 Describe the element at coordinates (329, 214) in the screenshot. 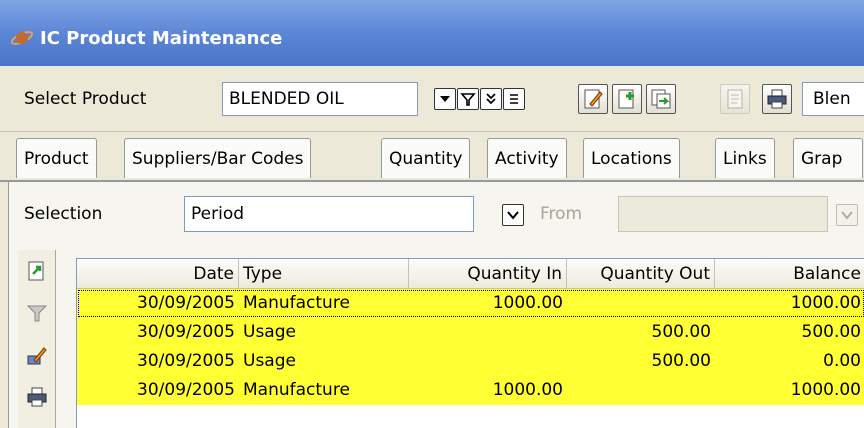

I see `selection-input: Period` at that location.